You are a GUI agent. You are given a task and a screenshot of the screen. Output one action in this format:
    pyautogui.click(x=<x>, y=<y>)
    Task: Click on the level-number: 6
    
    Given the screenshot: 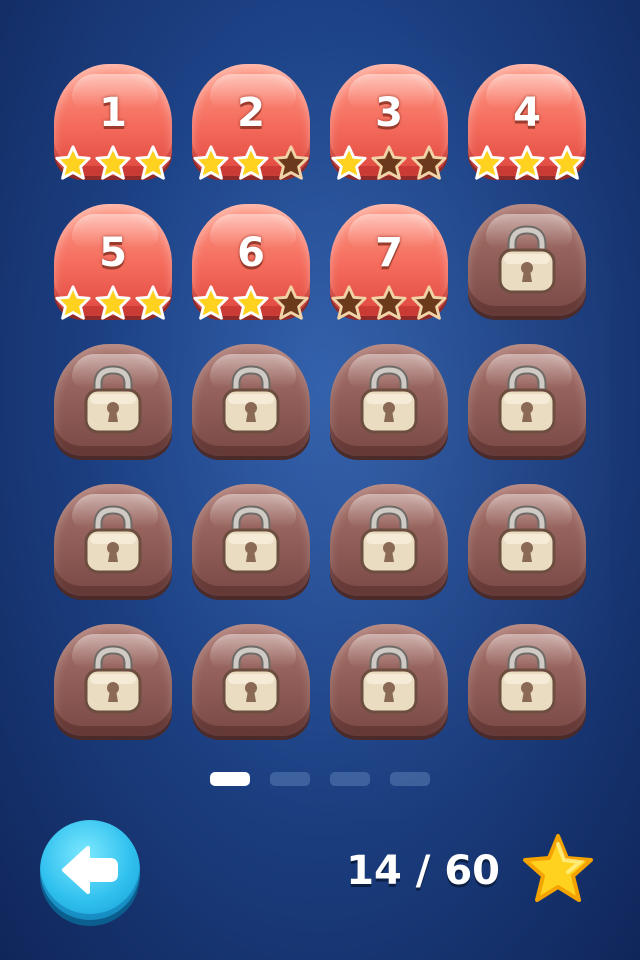 What is the action you would take?
    pyautogui.click(x=251, y=253)
    